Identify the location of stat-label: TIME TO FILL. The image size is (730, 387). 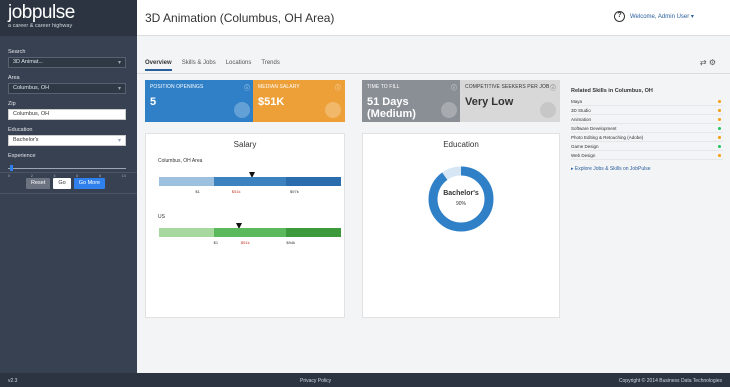
(383, 87).